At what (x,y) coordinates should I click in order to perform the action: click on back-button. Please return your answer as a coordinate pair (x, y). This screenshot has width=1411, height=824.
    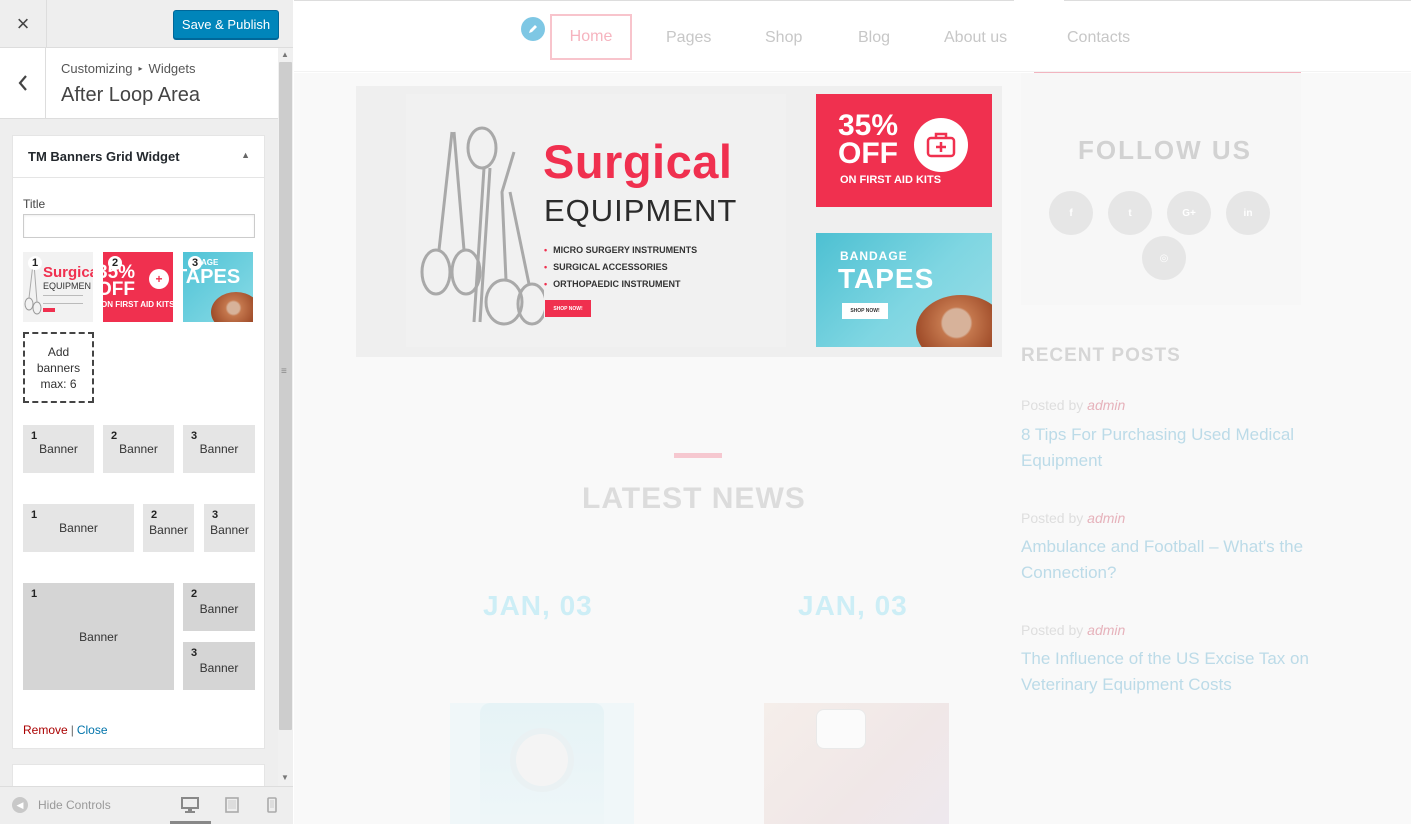
    Looking at the image, I should click on (23, 83).